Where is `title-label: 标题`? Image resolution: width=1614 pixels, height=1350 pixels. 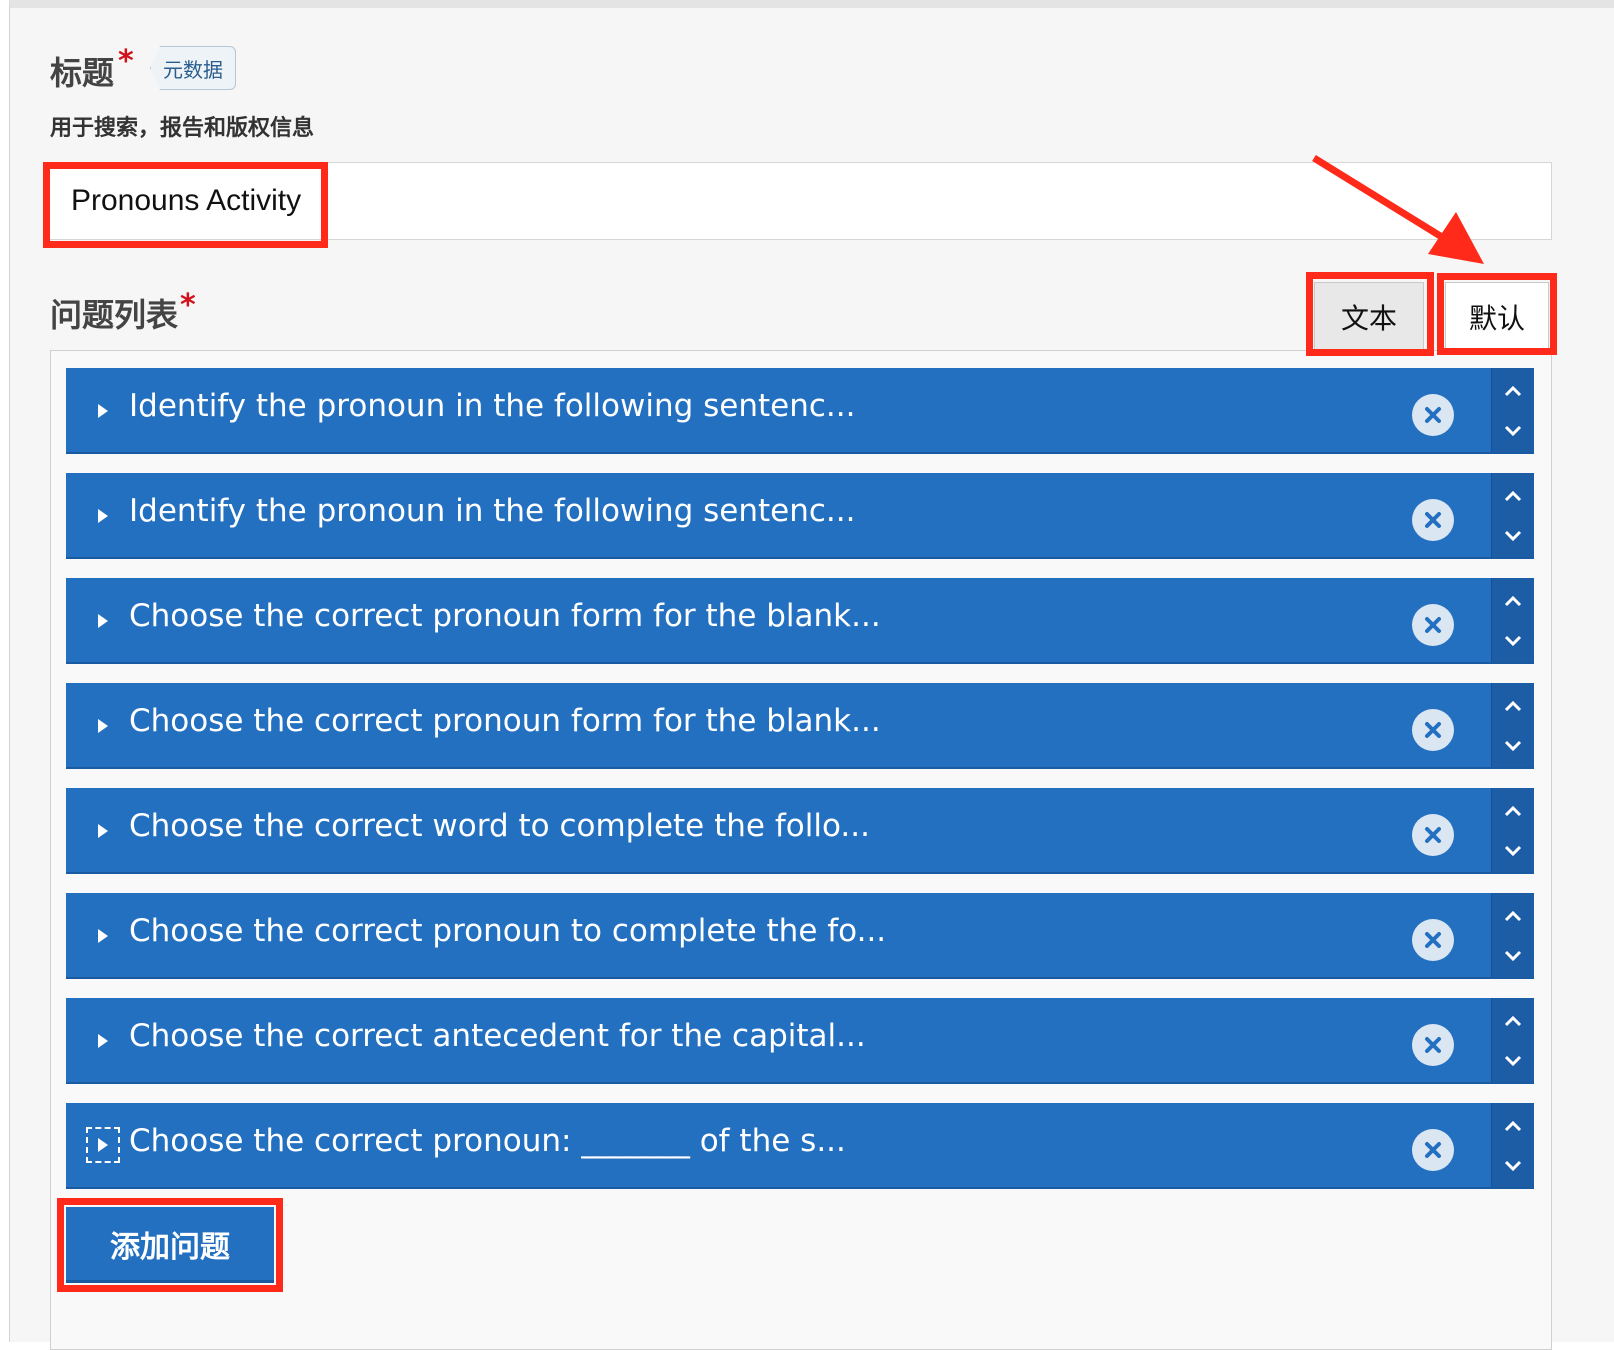
title-label: 标题 is located at coordinates (82, 73).